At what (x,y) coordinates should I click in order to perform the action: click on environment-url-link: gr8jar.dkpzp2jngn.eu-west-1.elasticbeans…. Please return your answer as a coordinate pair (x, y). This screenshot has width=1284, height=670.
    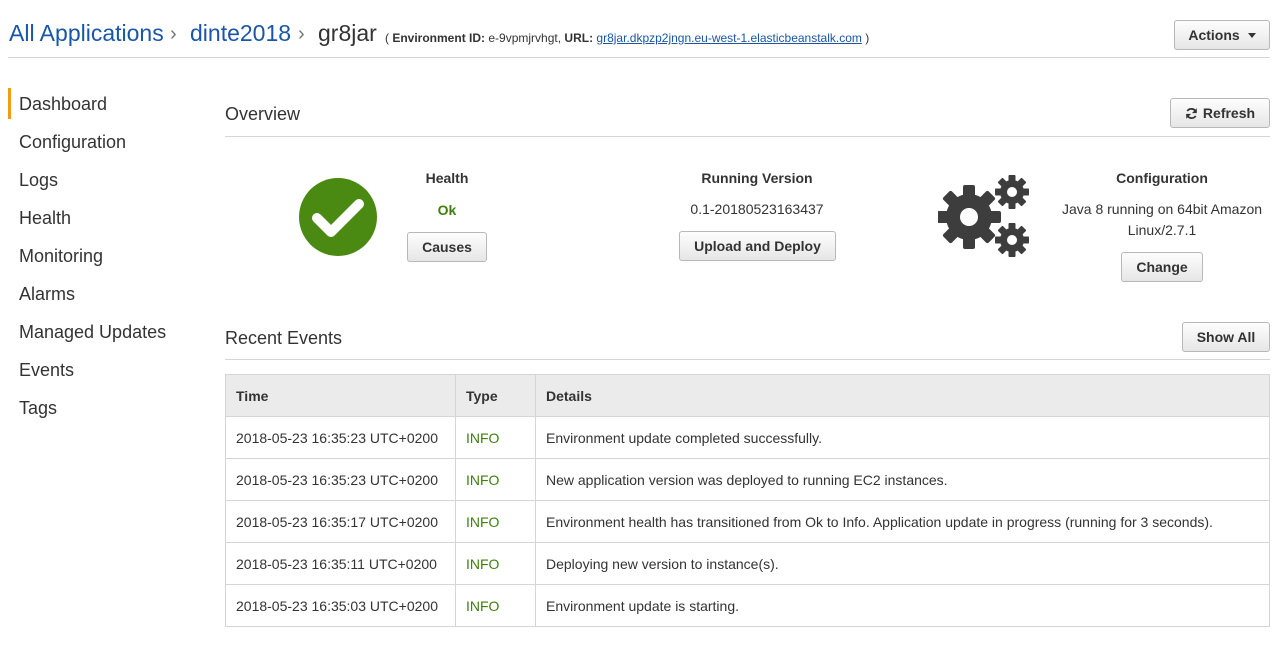
    Looking at the image, I should click on (728, 38).